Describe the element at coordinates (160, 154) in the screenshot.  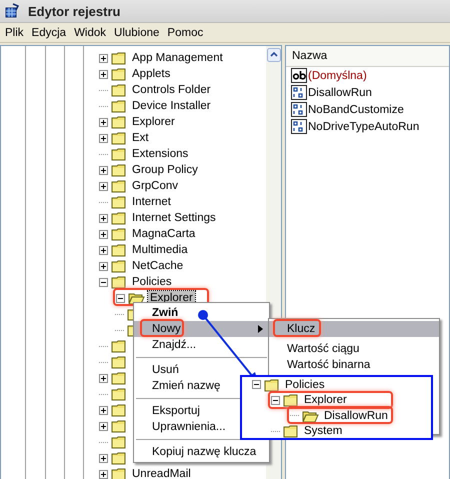
I see `tree-item: Extensions` at that location.